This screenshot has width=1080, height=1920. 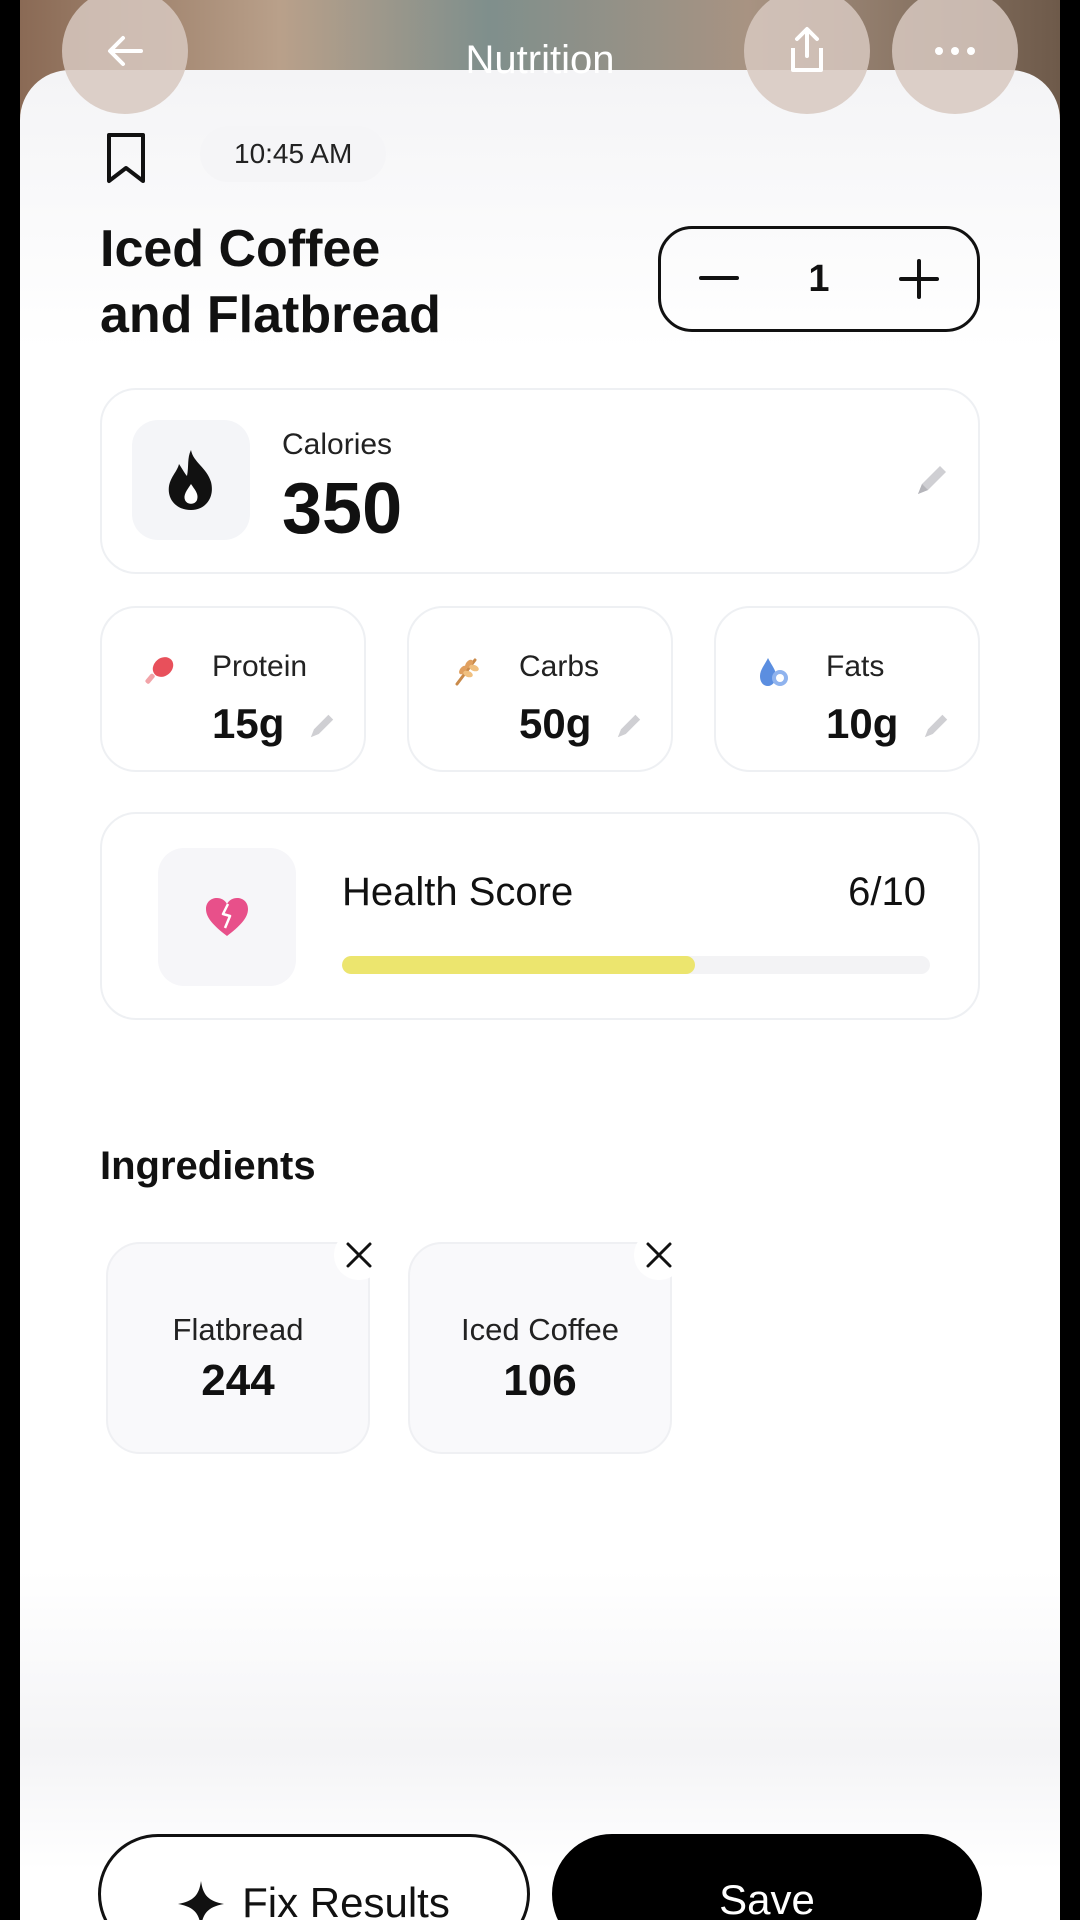 I want to click on health-score-label: Health Score, so click(x=458, y=892).